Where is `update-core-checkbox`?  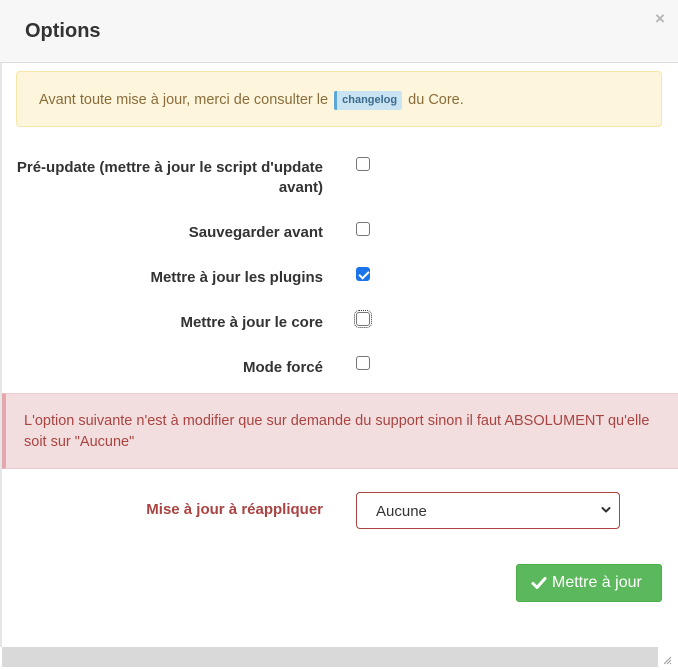
update-core-checkbox is located at coordinates (363, 319).